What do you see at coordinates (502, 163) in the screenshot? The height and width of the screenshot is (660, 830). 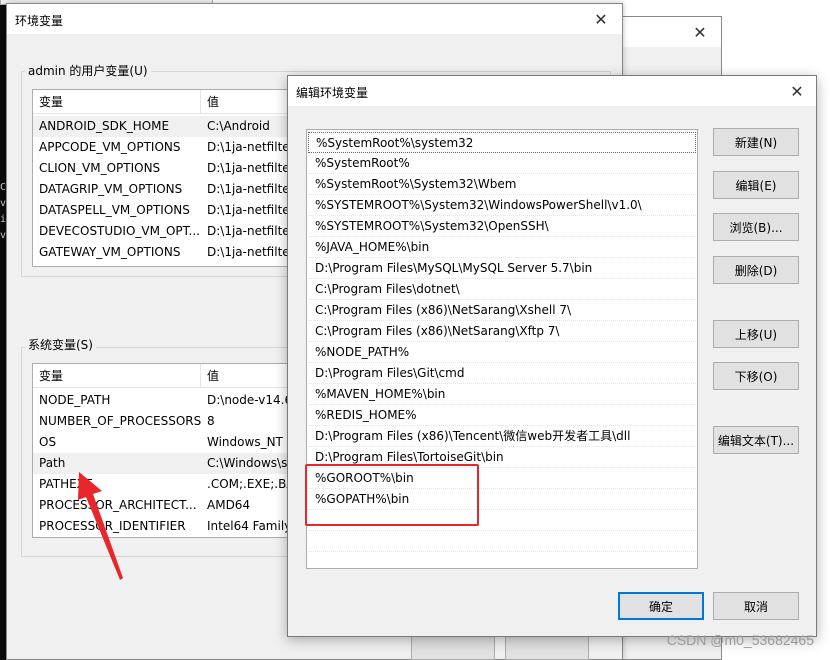 I see `path-entry: %SystemRoot%` at bounding box center [502, 163].